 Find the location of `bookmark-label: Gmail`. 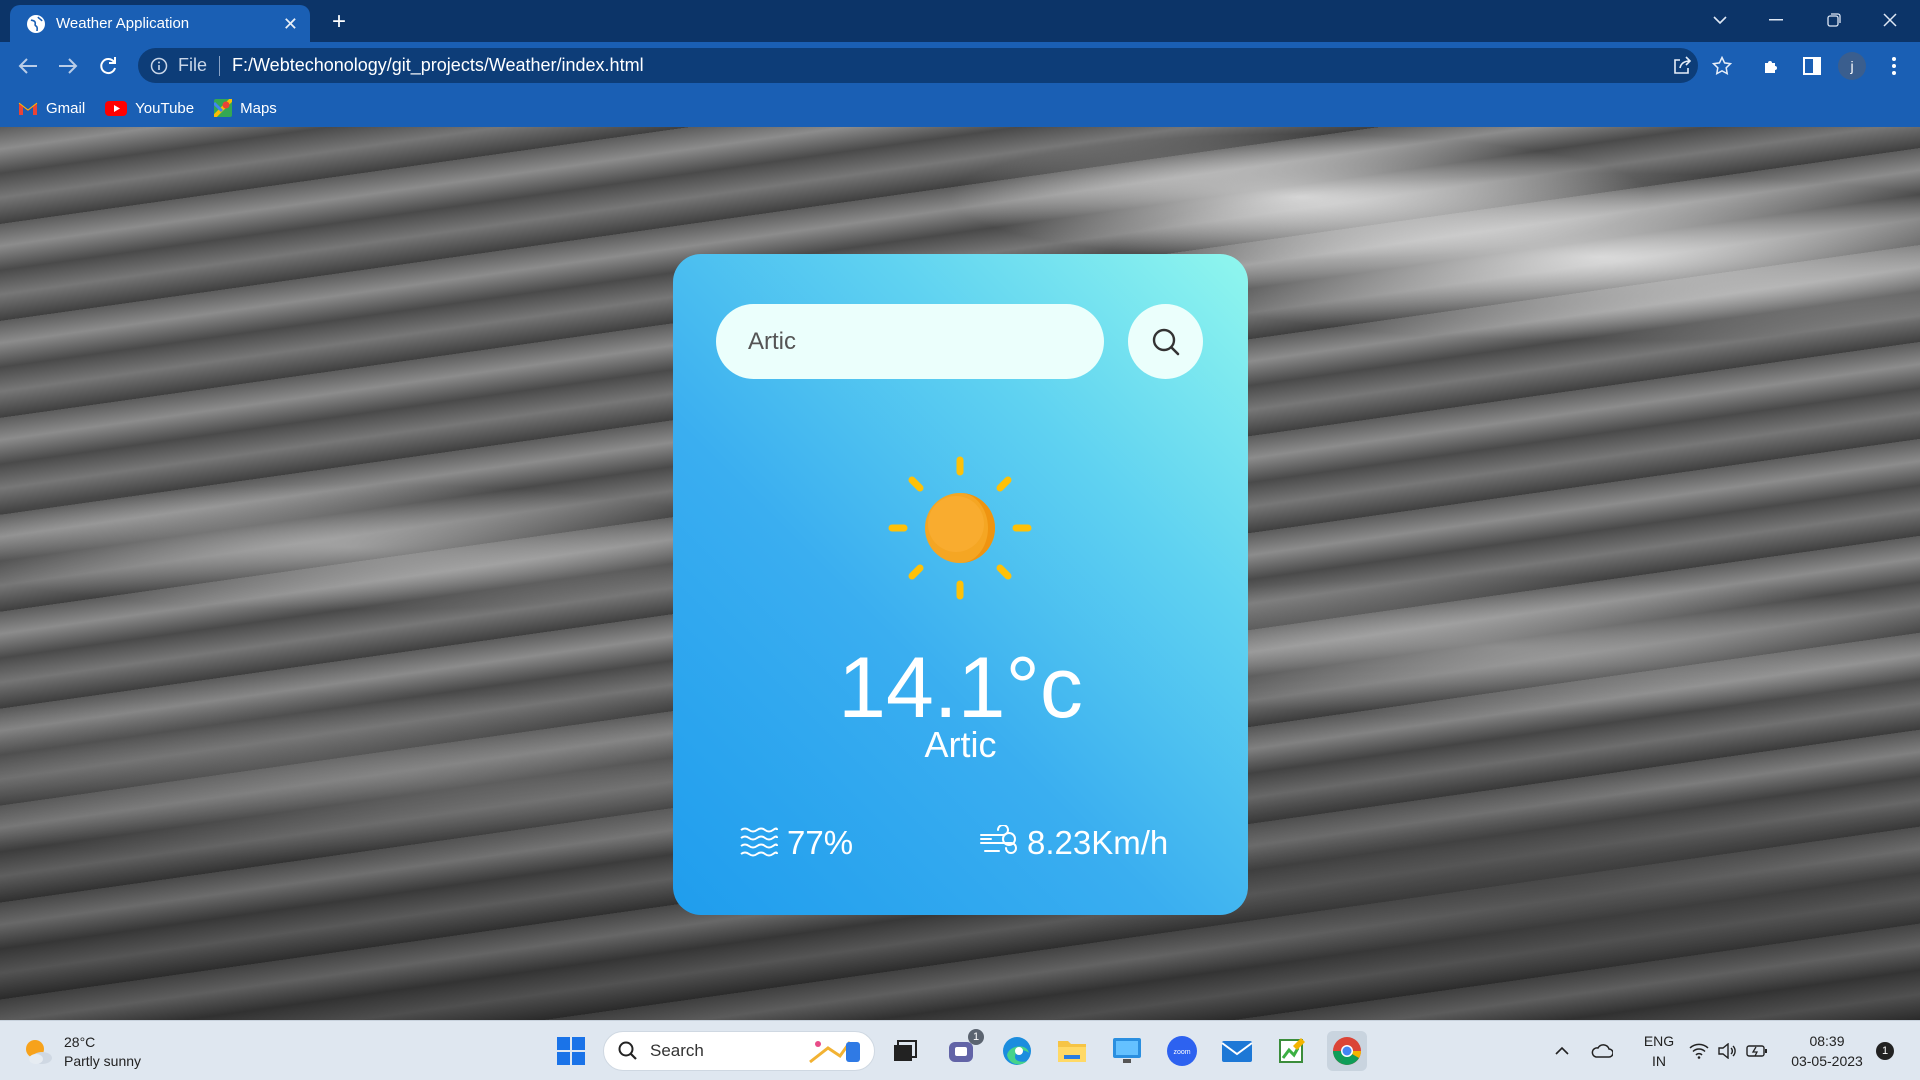

bookmark-label: Gmail is located at coordinates (66, 108).